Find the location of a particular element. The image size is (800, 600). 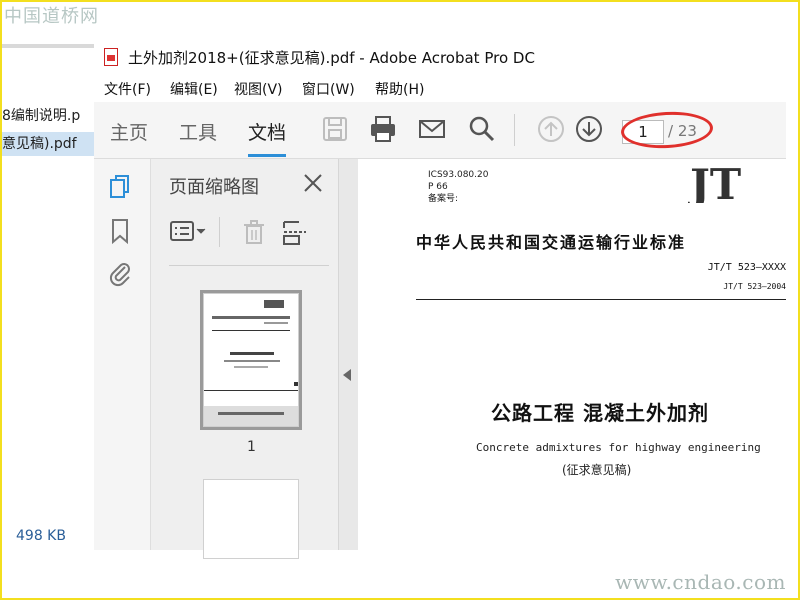

jt-standard-logo: JT is located at coordinates (714, 183).